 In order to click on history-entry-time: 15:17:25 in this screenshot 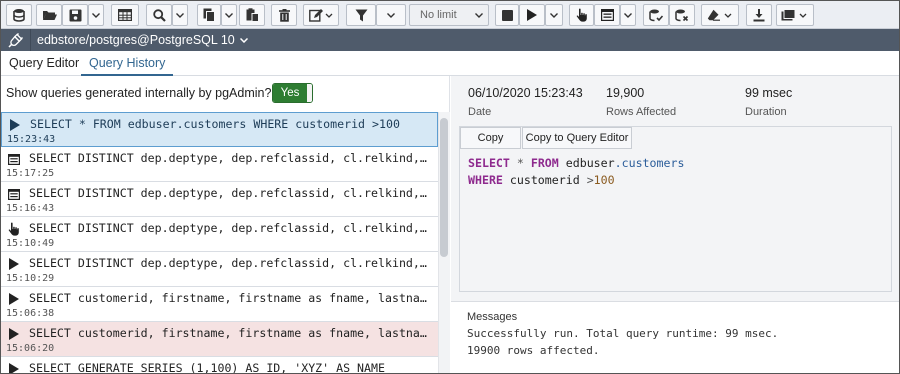, I will do `click(30, 173)`.